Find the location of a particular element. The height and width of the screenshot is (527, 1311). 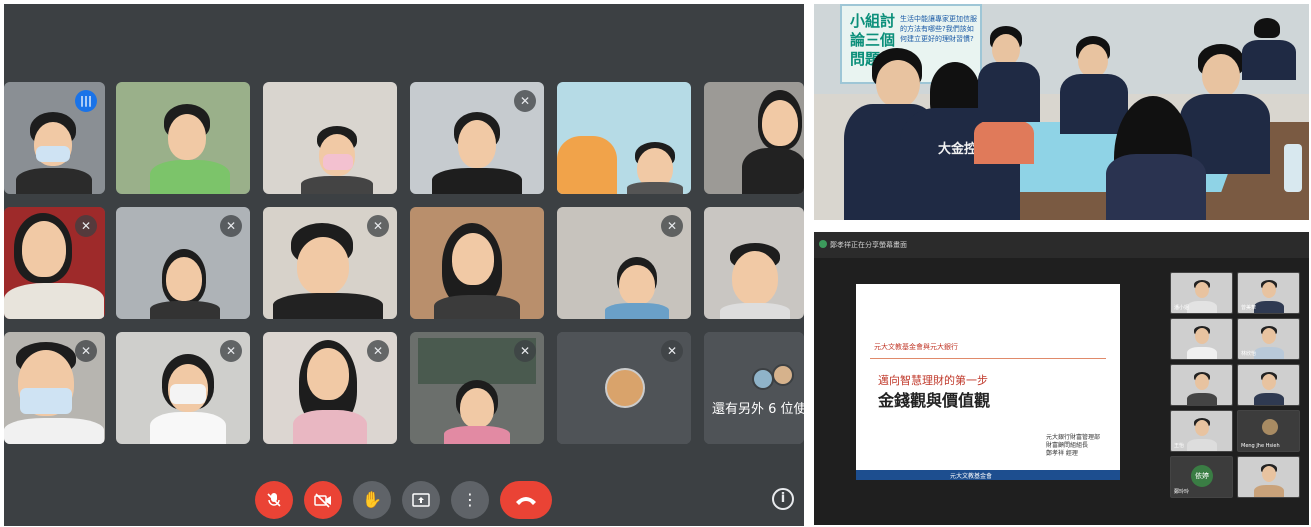

cat-avatar is located at coordinates (625, 388).